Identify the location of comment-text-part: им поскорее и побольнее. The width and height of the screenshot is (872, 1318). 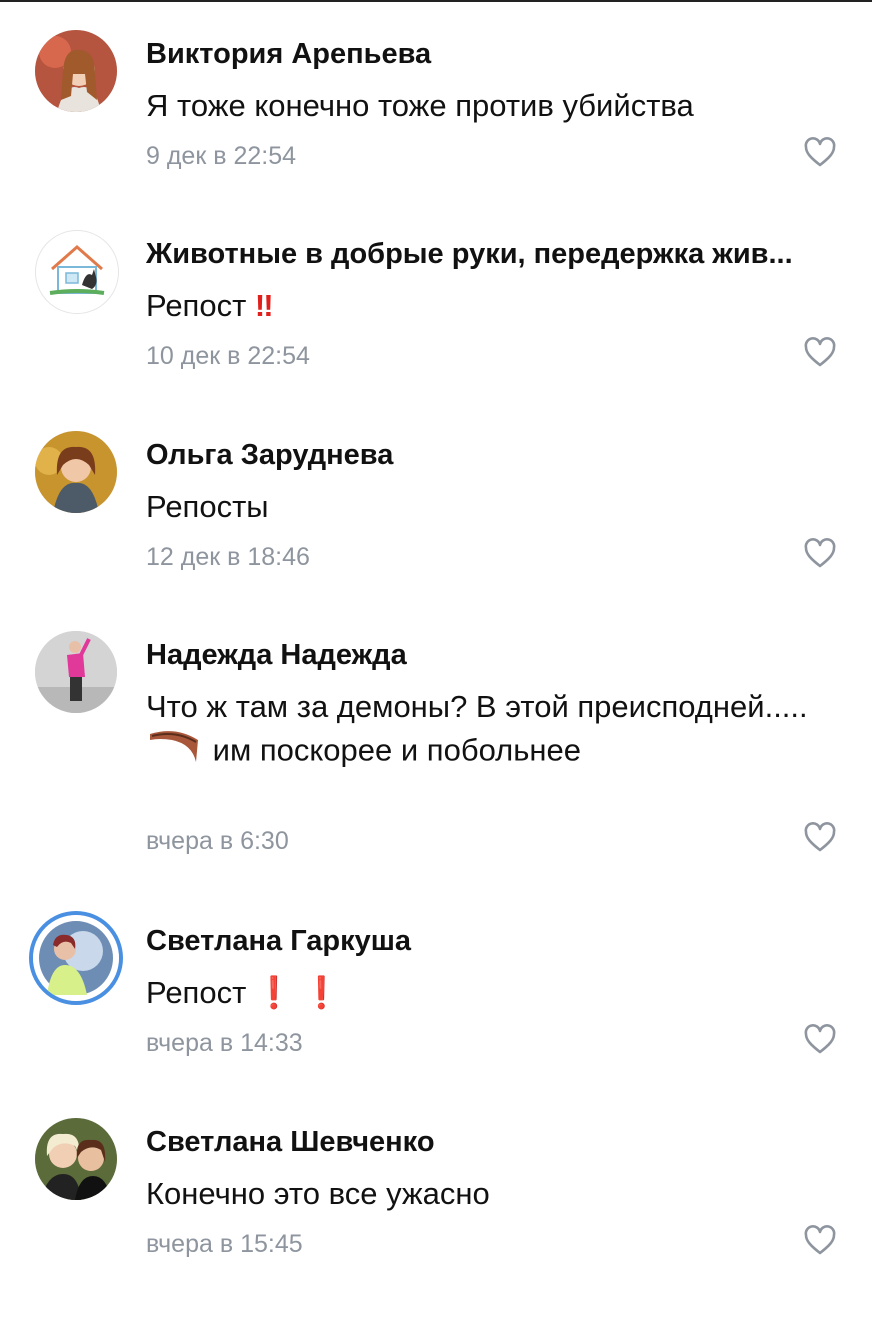
(396, 750).